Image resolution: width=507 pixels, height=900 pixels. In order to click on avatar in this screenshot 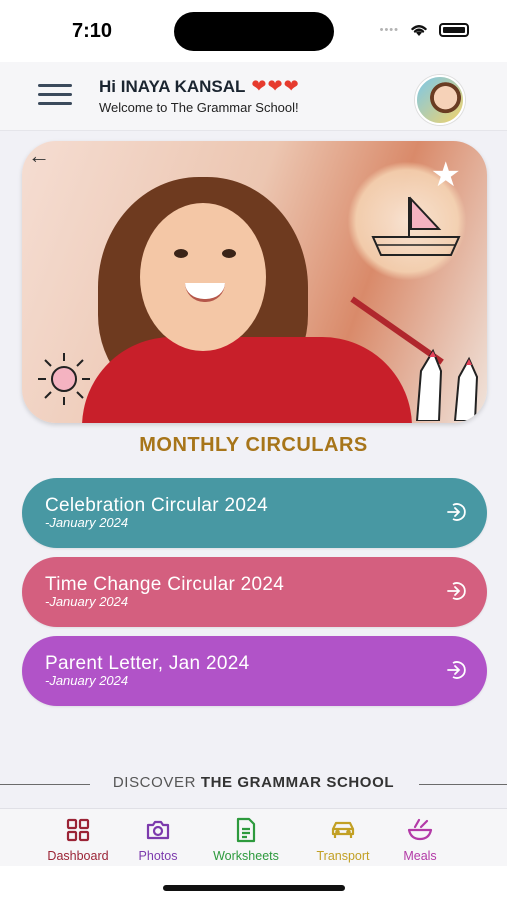, I will do `click(440, 100)`.